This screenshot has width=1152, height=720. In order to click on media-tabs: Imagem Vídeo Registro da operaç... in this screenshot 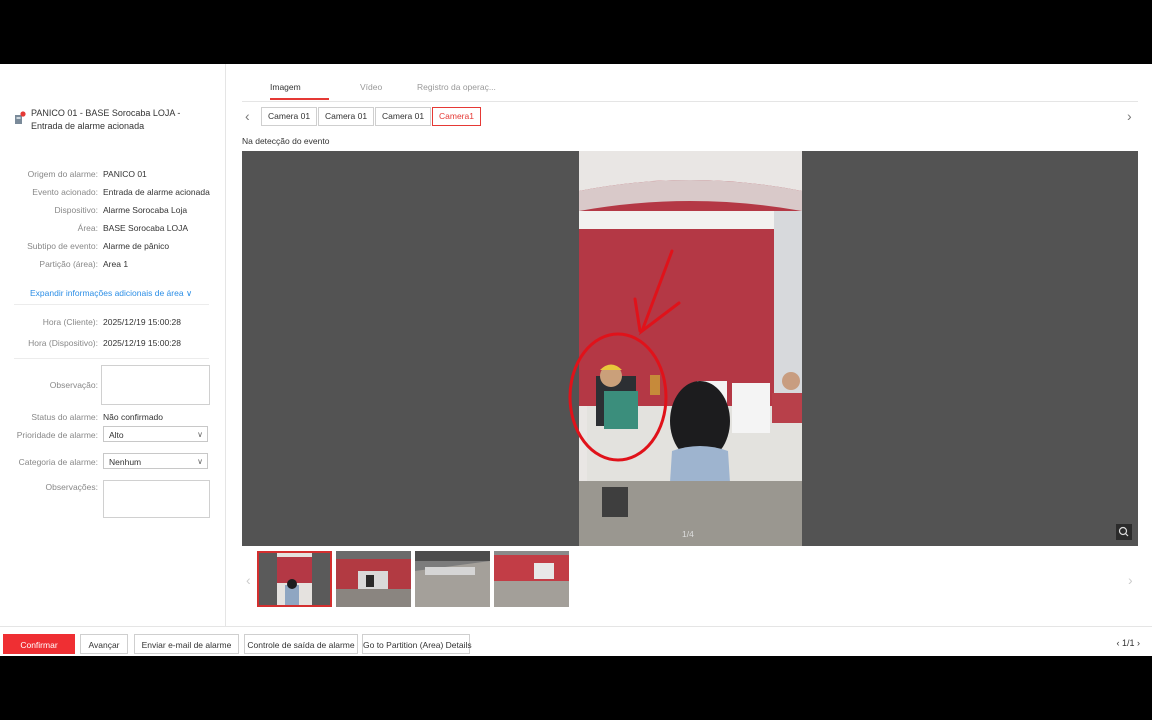, I will do `click(690, 90)`.